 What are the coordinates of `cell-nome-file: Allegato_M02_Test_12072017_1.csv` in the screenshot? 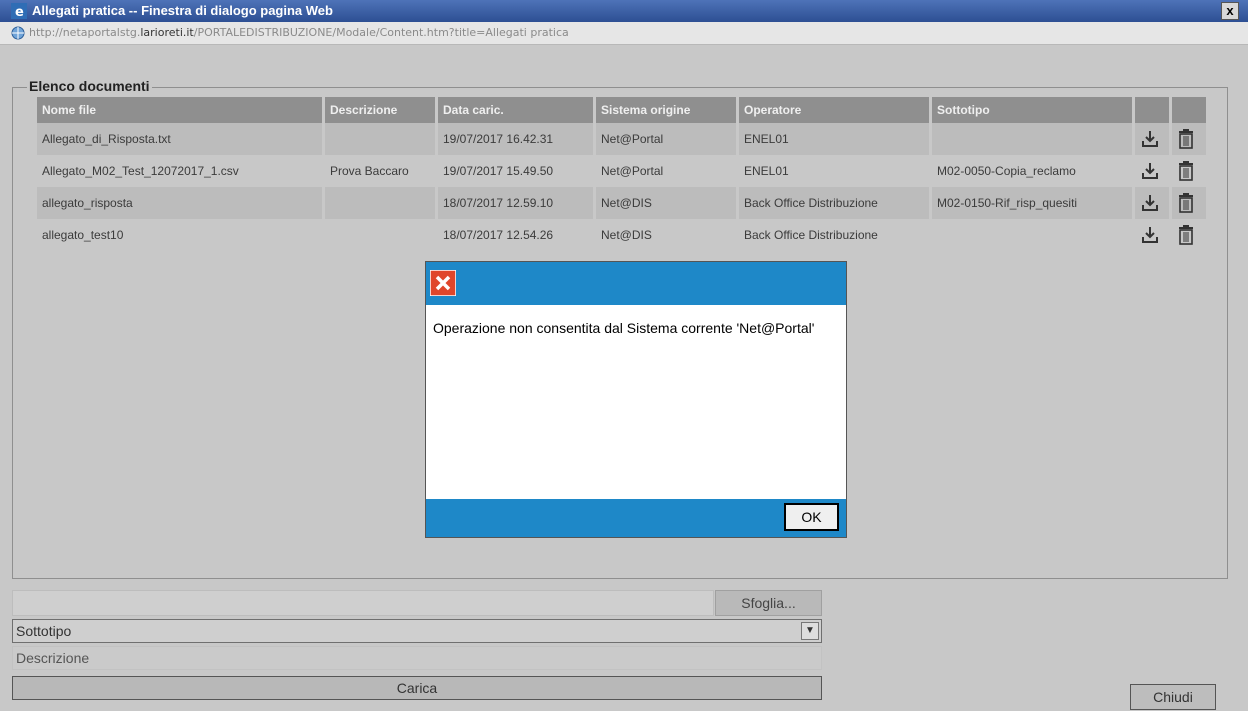 It's located at (140, 171).